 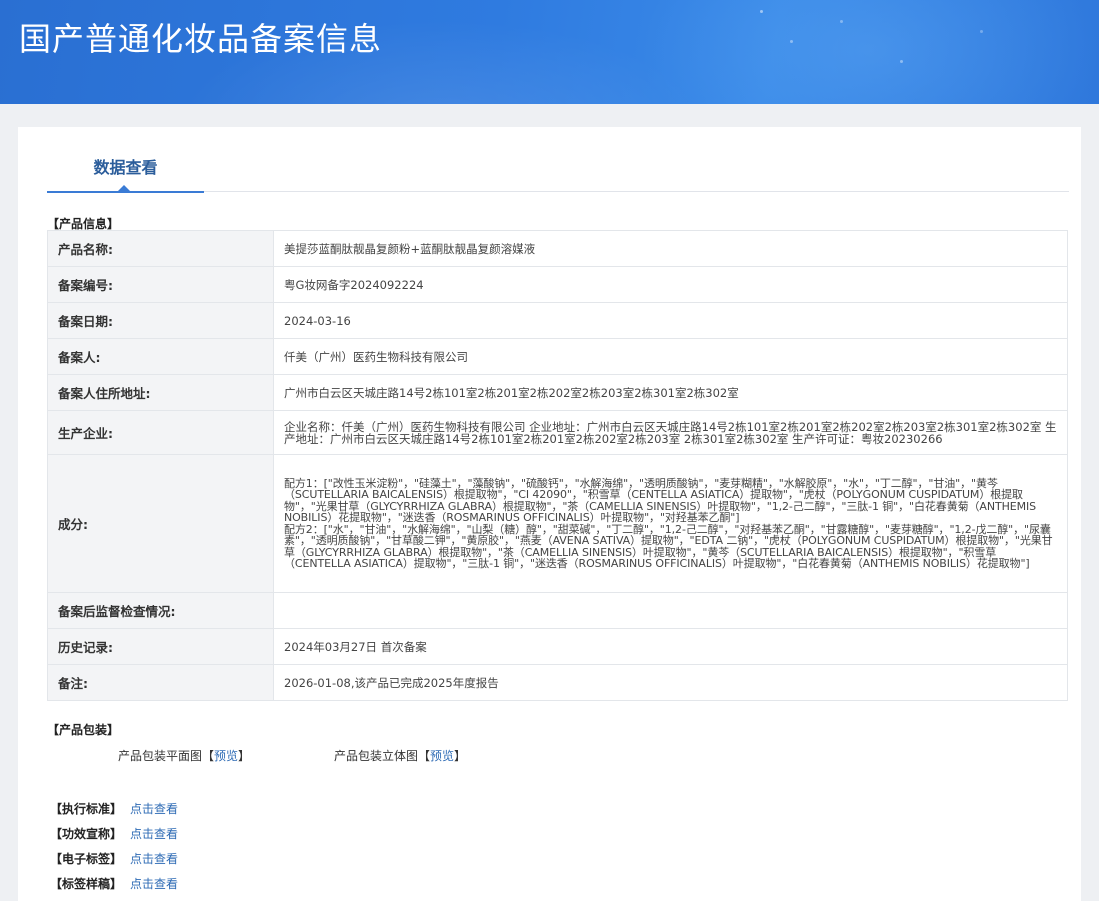 What do you see at coordinates (124, 188) in the screenshot?
I see `tab-caret-icon` at bounding box center [124, 188].